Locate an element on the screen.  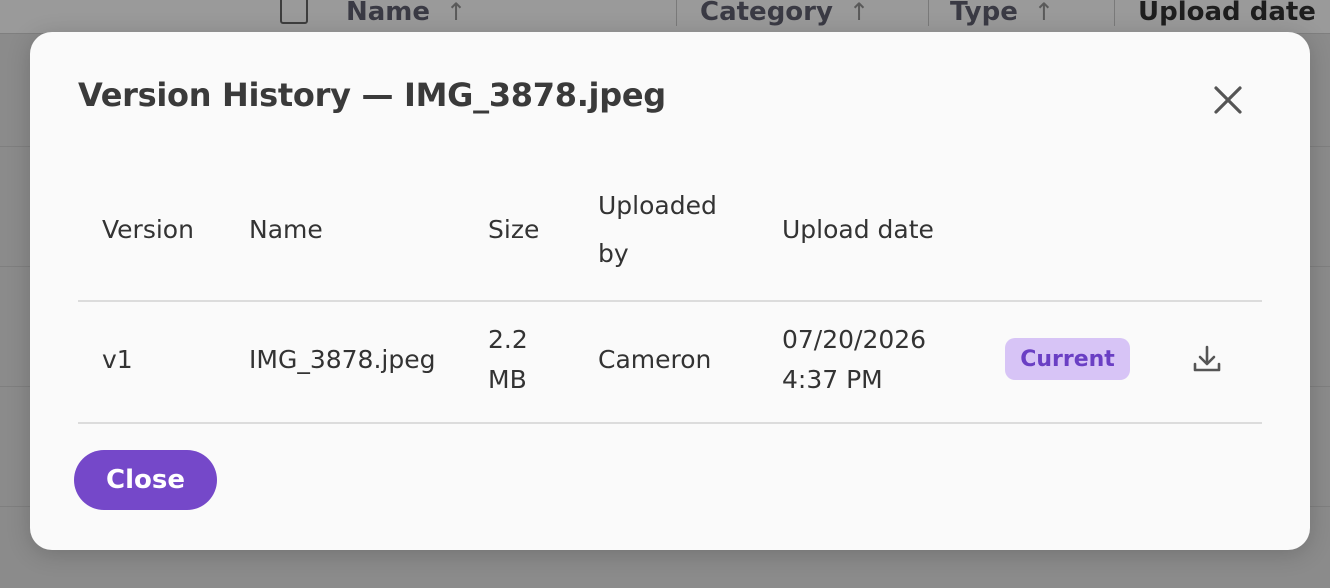
column-header-upload-date: Upload date is located at coordinates (1227, 16).